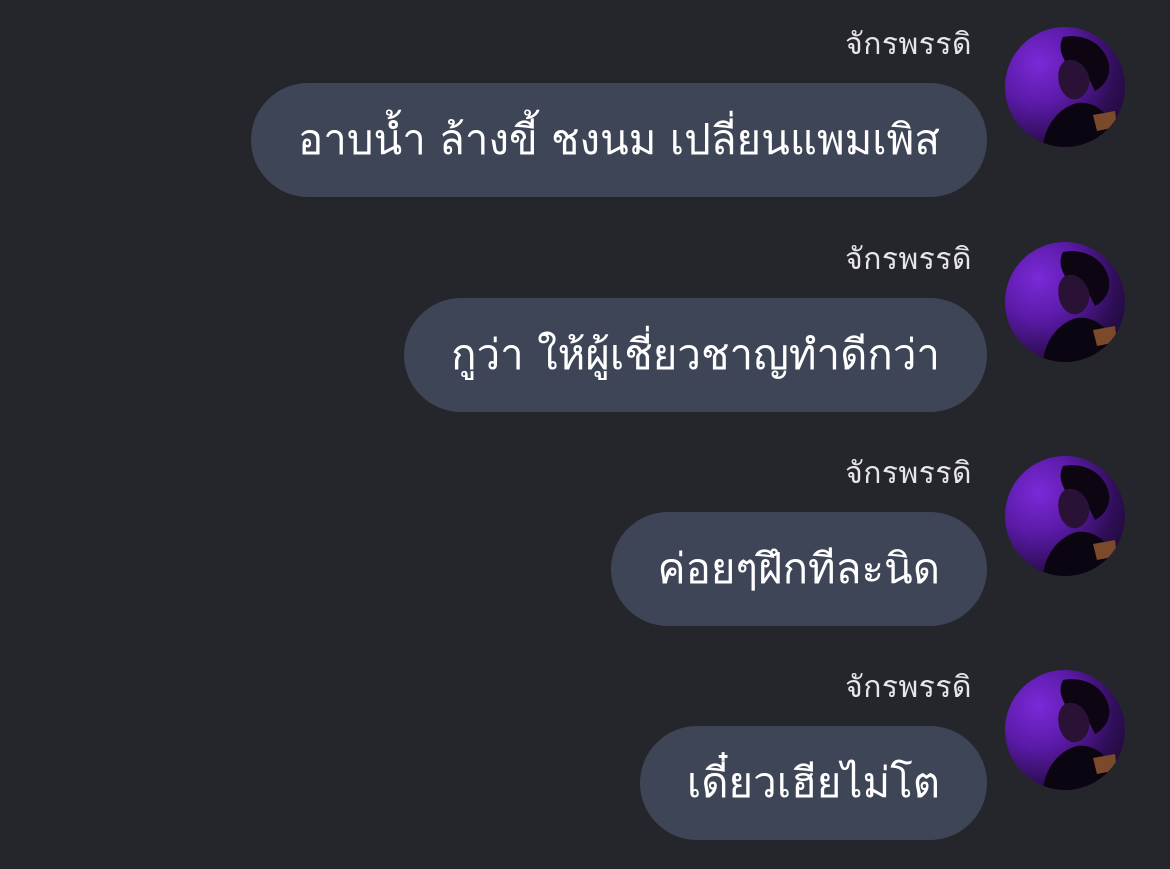 The height and width of the screenshot is (869, 1170). I want to click on message-bubble: อาบน้ำ ล้างขี้ ชงนม เปลี่ยนแพมเพิส, so click(619, 140).